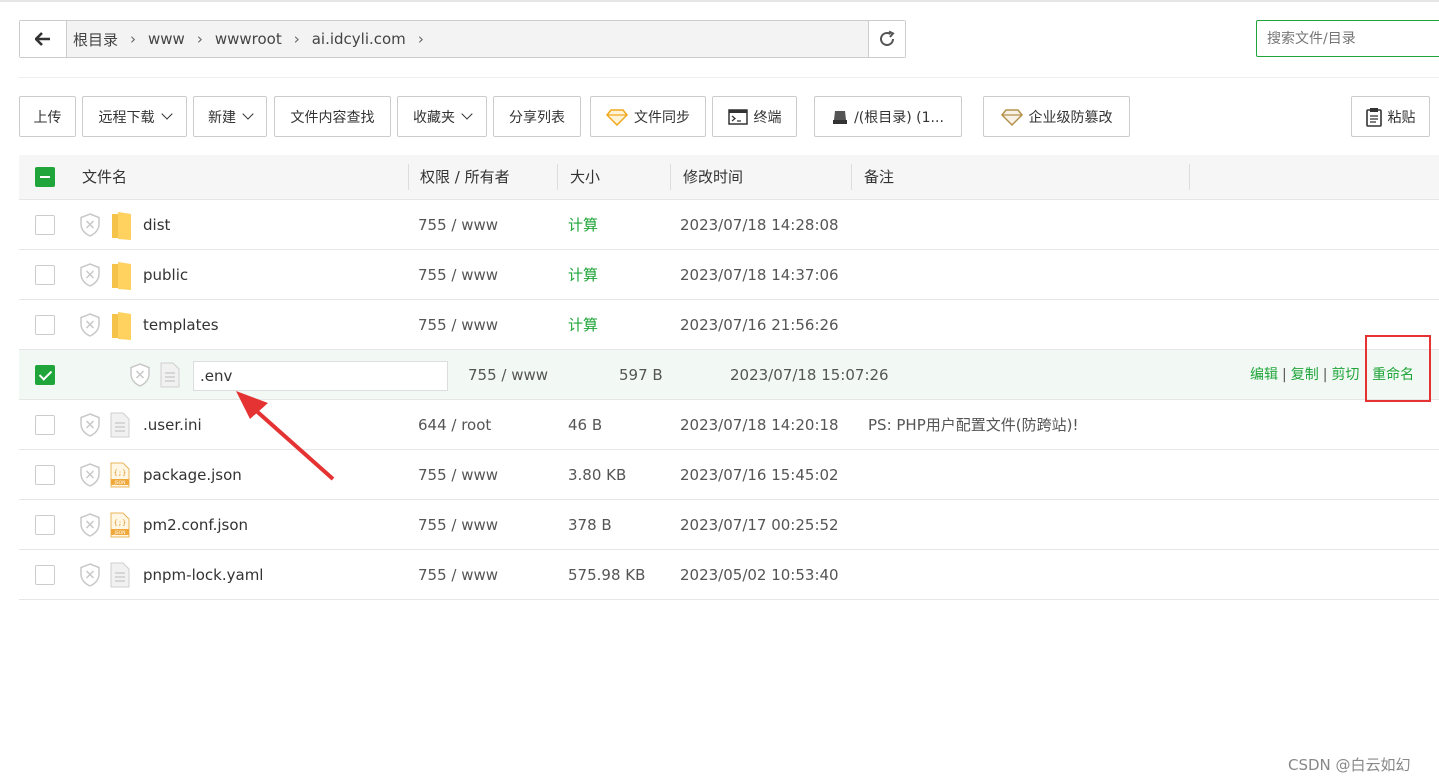 The image size is (1439, 783). I want to click on breadcrumb-item-www: www, so click(166, 39).